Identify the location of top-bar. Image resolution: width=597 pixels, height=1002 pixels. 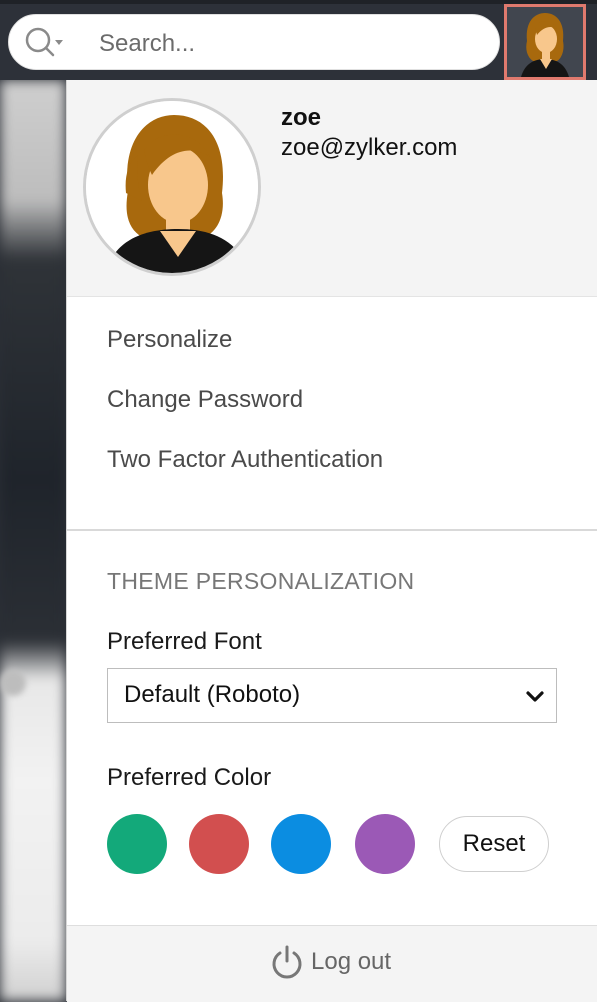
(298, 40).